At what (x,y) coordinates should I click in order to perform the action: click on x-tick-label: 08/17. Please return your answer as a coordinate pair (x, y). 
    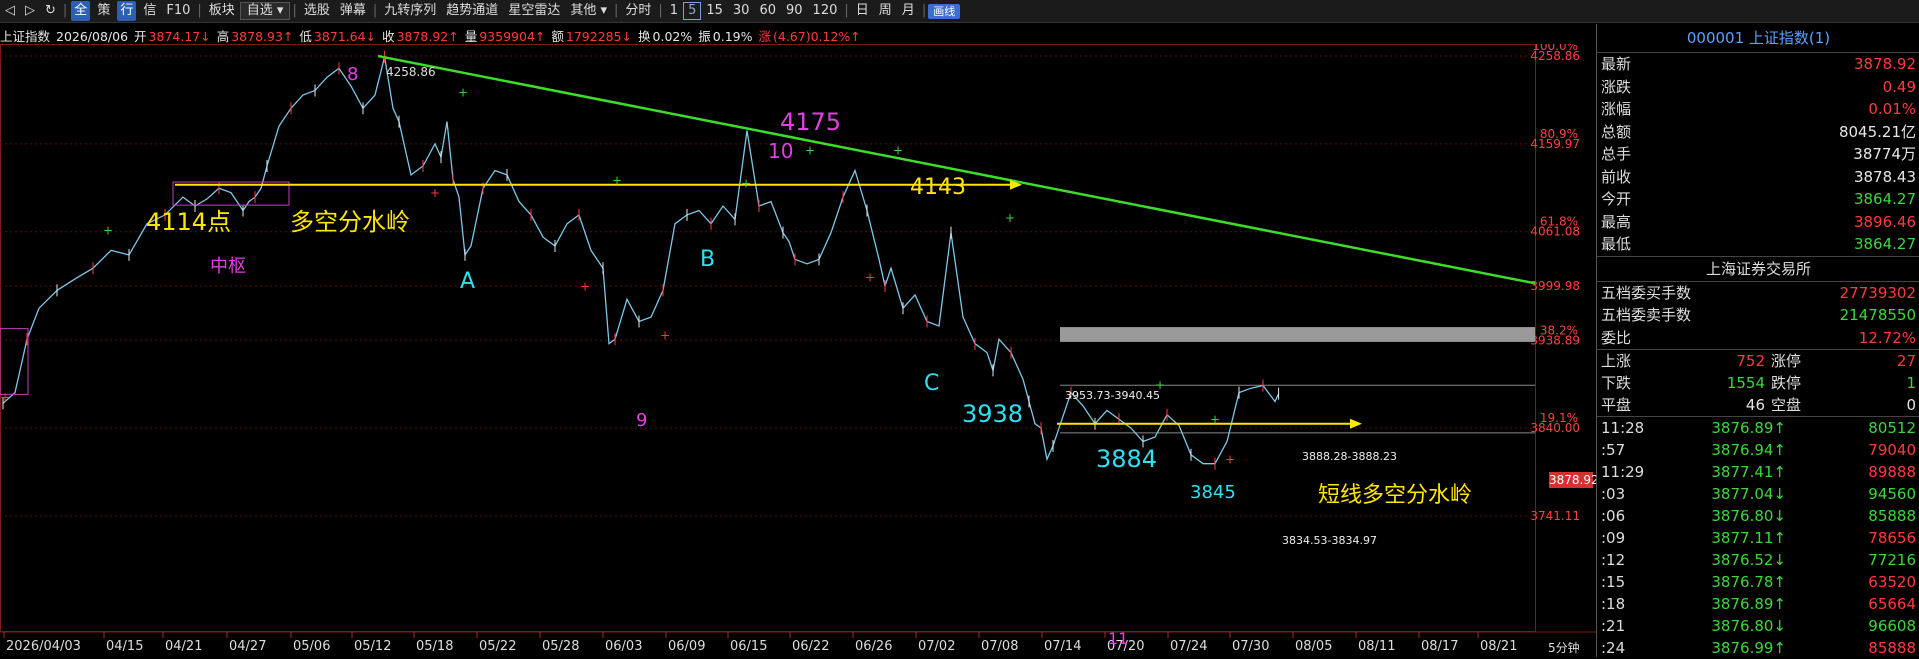
    Looking at the image, I should click on (1439, 646).